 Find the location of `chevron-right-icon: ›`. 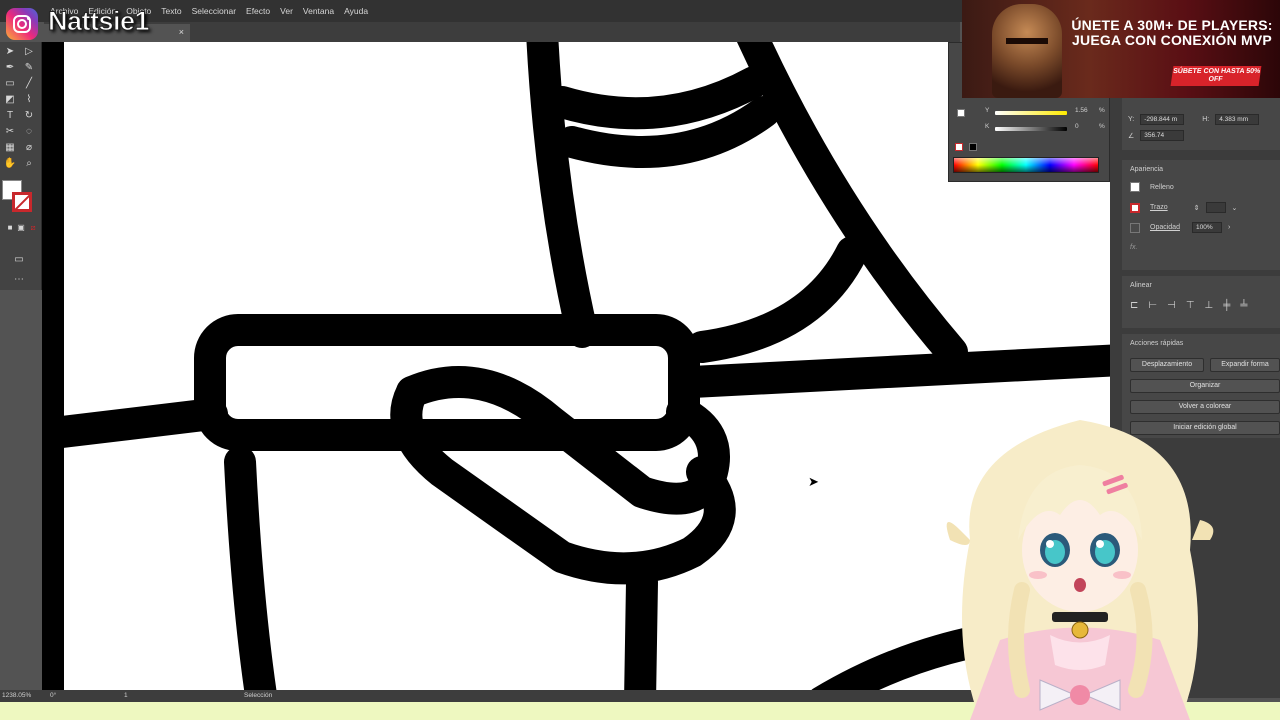

chevron-right-icon: › is located at coordinates (1229, 227).